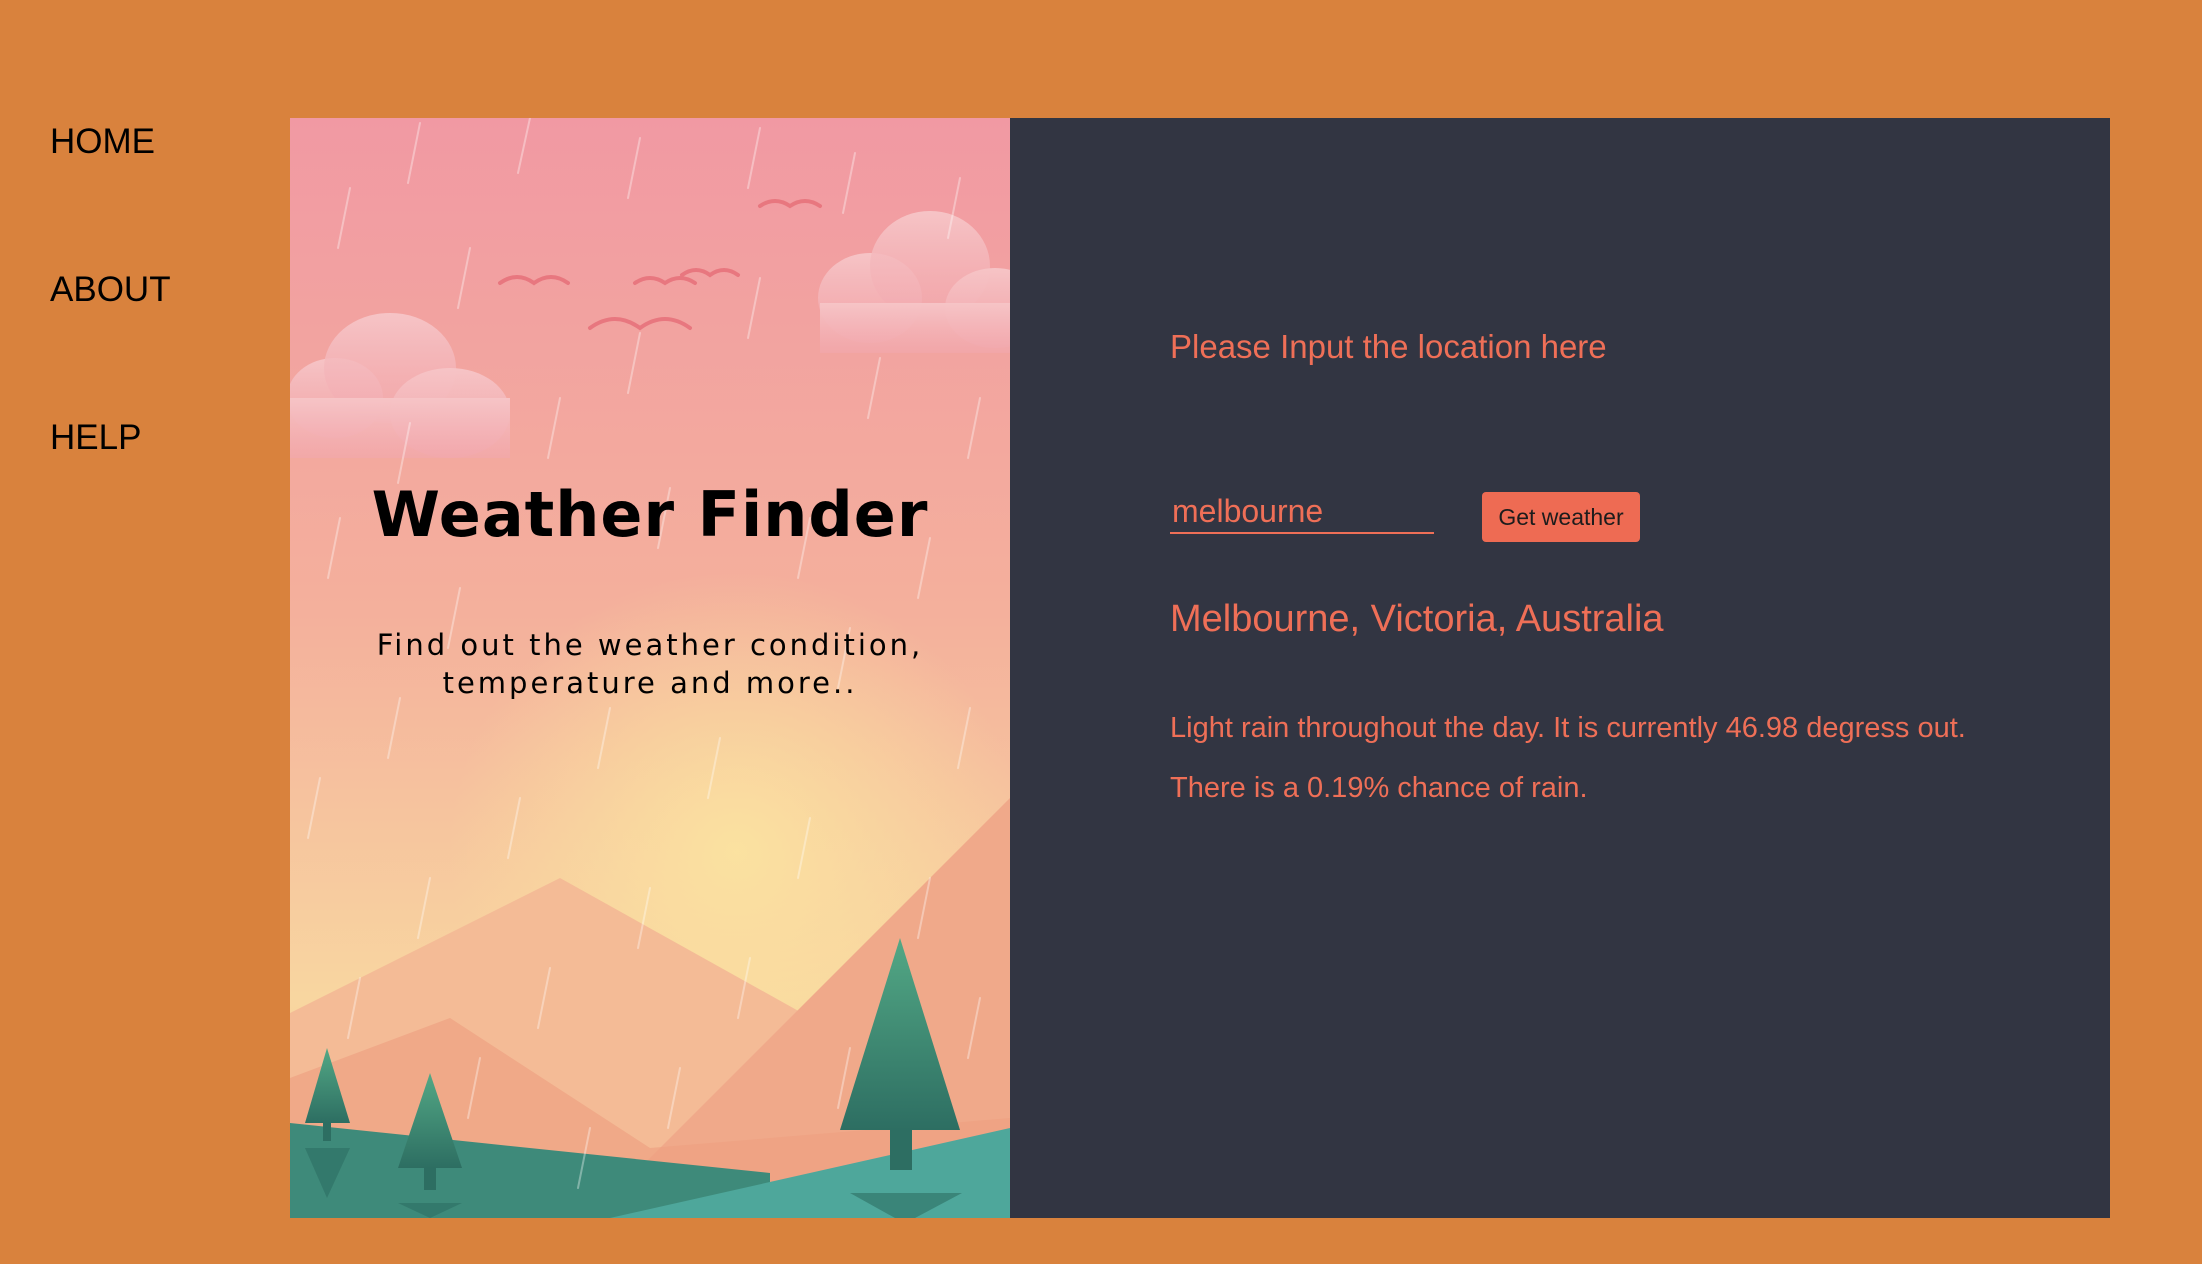  I want to click on app-subtitle-line-1: Find out the weather condition,, so click(650, 645).